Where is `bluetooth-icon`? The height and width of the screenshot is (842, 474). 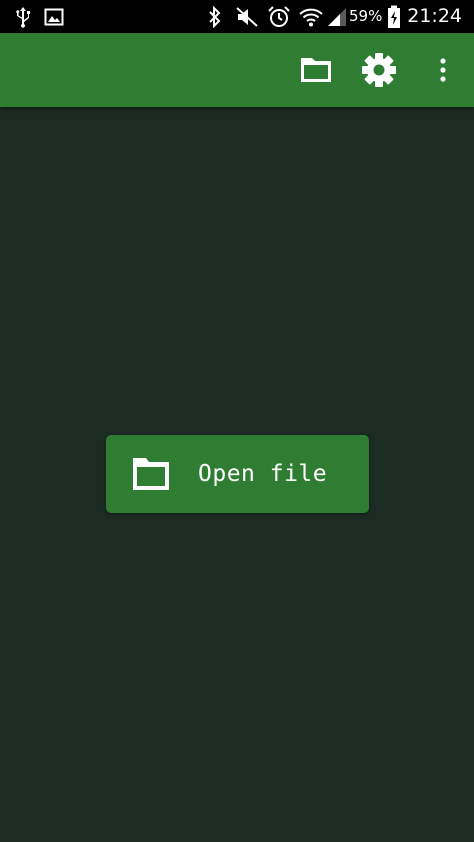 bluetooth-icon is located at coordinates (215, 16).